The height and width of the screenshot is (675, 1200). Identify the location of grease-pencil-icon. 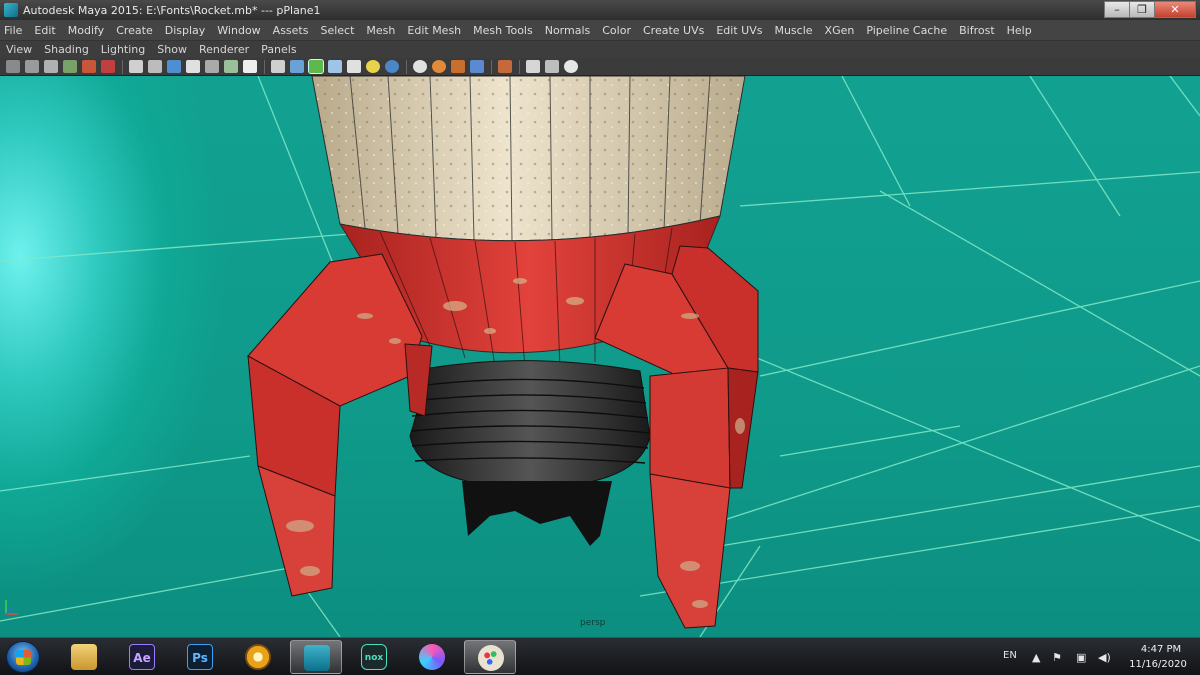
(108, 66).